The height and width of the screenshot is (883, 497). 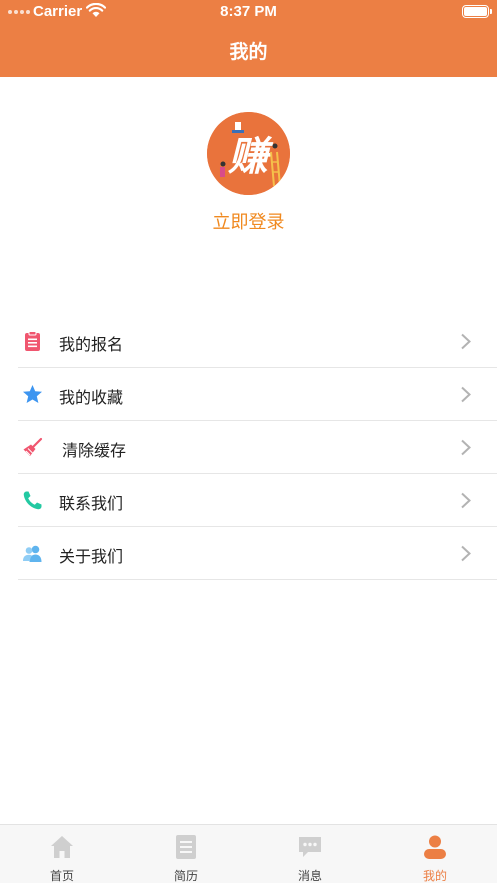 I want to click on avatar-logo-icon: 赚, so click(x=248, y=153).